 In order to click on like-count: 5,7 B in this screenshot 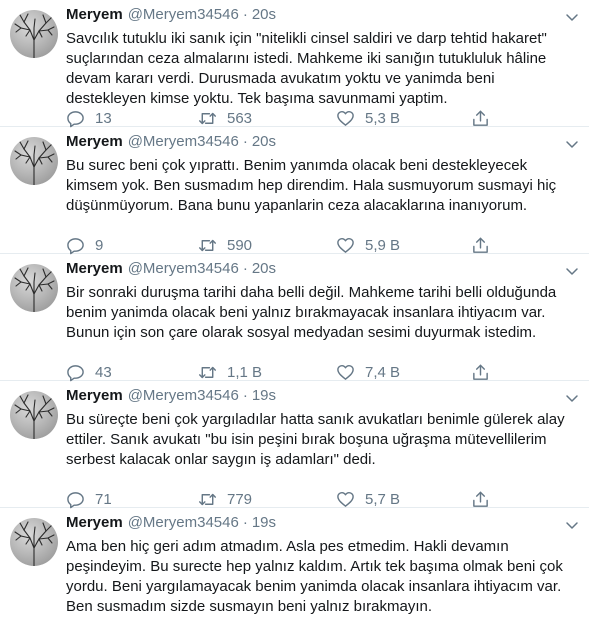, I will do `click(383, 499)`.